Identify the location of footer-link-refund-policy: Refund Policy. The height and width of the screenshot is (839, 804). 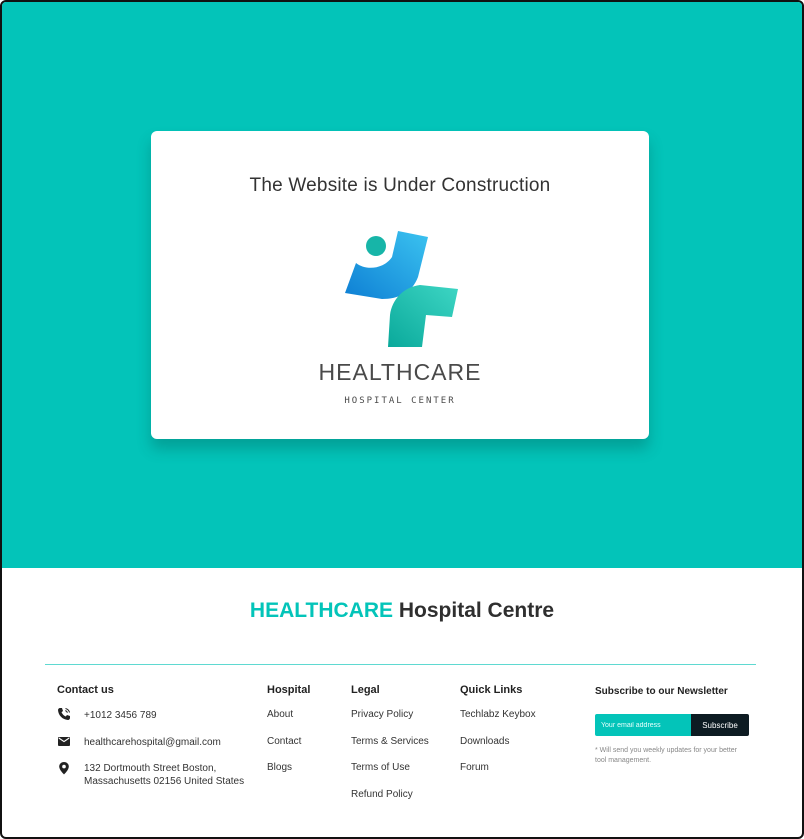
(382, 794).